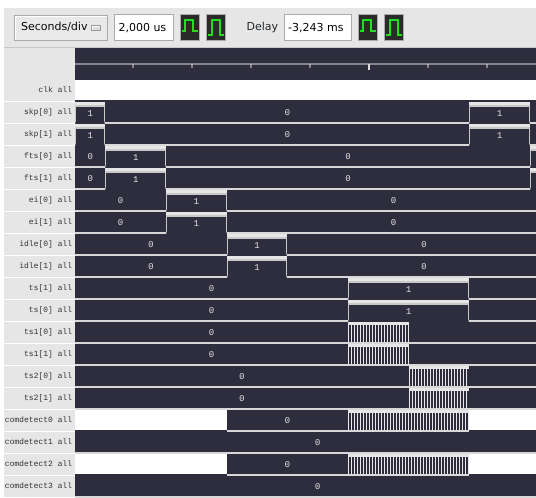 This screenshot has width=536, height=498. Describe the element at coordinates (96, 27) in the screenshot. I see `dropdown-indicator-icon` at that location.